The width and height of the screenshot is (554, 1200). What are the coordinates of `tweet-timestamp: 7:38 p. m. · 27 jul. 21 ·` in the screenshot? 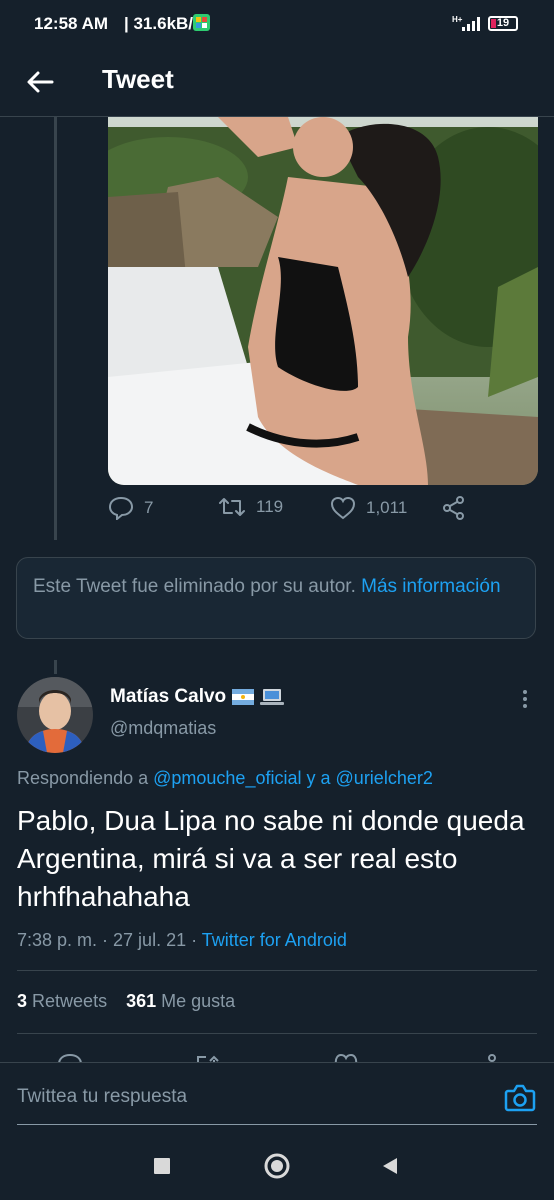 It's located at (107, 940).